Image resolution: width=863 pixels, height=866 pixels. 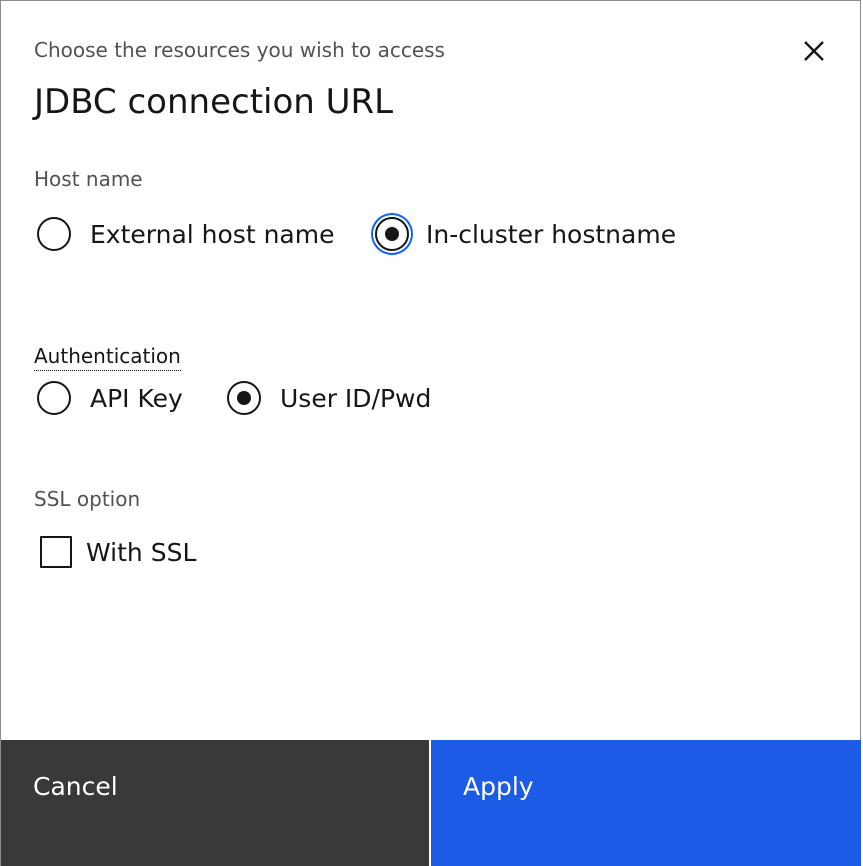 What do you see at coordinates (498, 786) in the screenshot?
I see `apply-button-label: Apply` at bounding box center [498, 786].